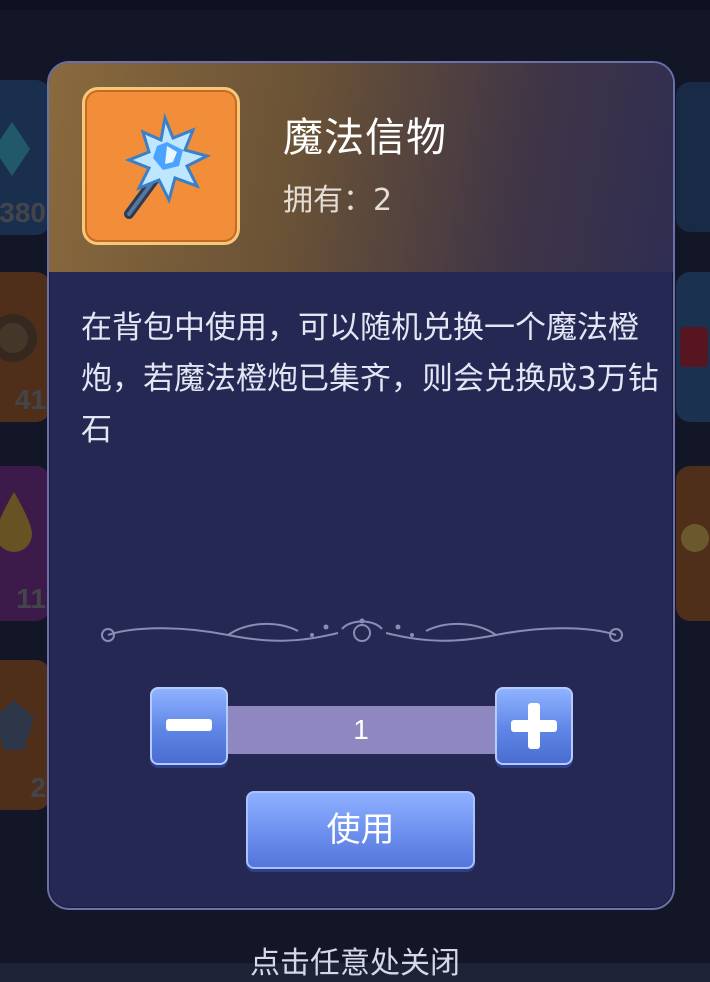 Image resolution: width=710 pixels, height=982 pixels. Describe the element at coordinates (365, 138) in the screenshot. I see `item-name: 魔法信物` at that location.